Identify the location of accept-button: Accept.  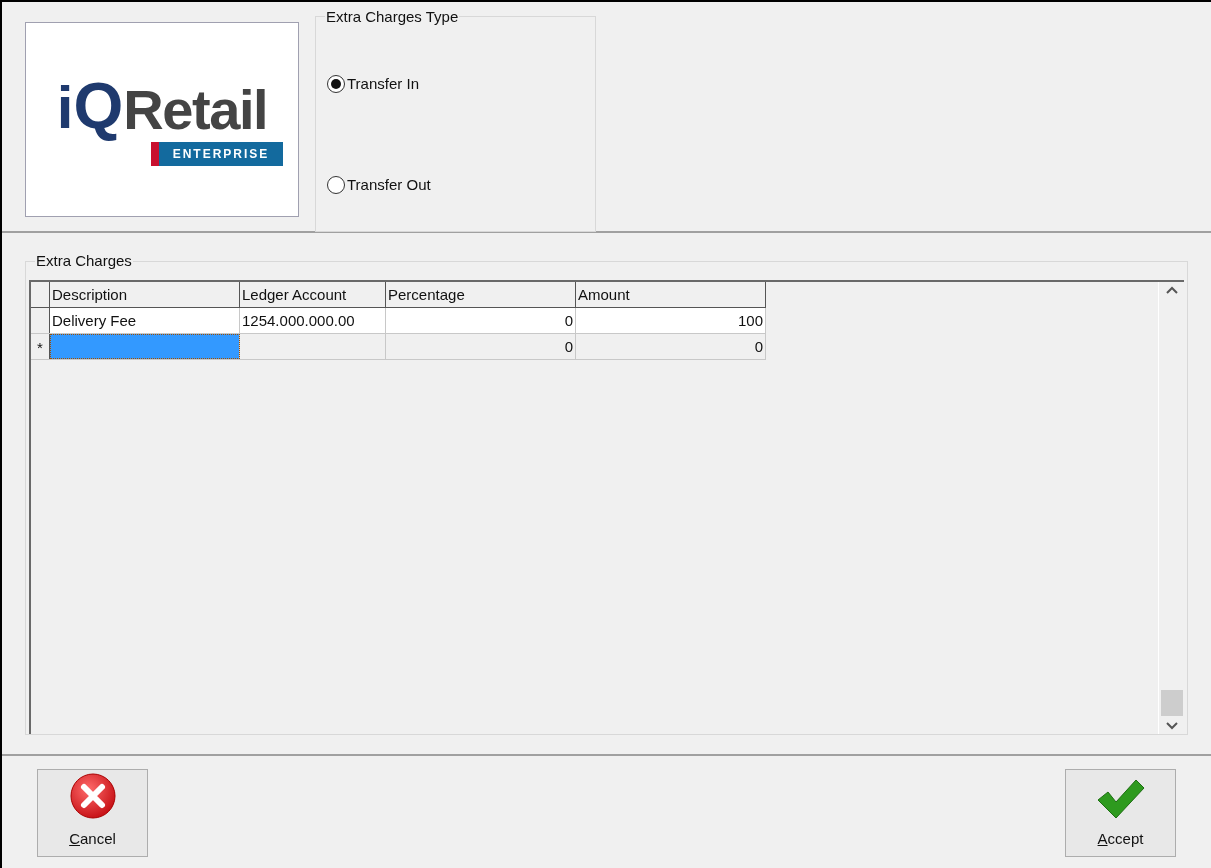
(1120, 813).